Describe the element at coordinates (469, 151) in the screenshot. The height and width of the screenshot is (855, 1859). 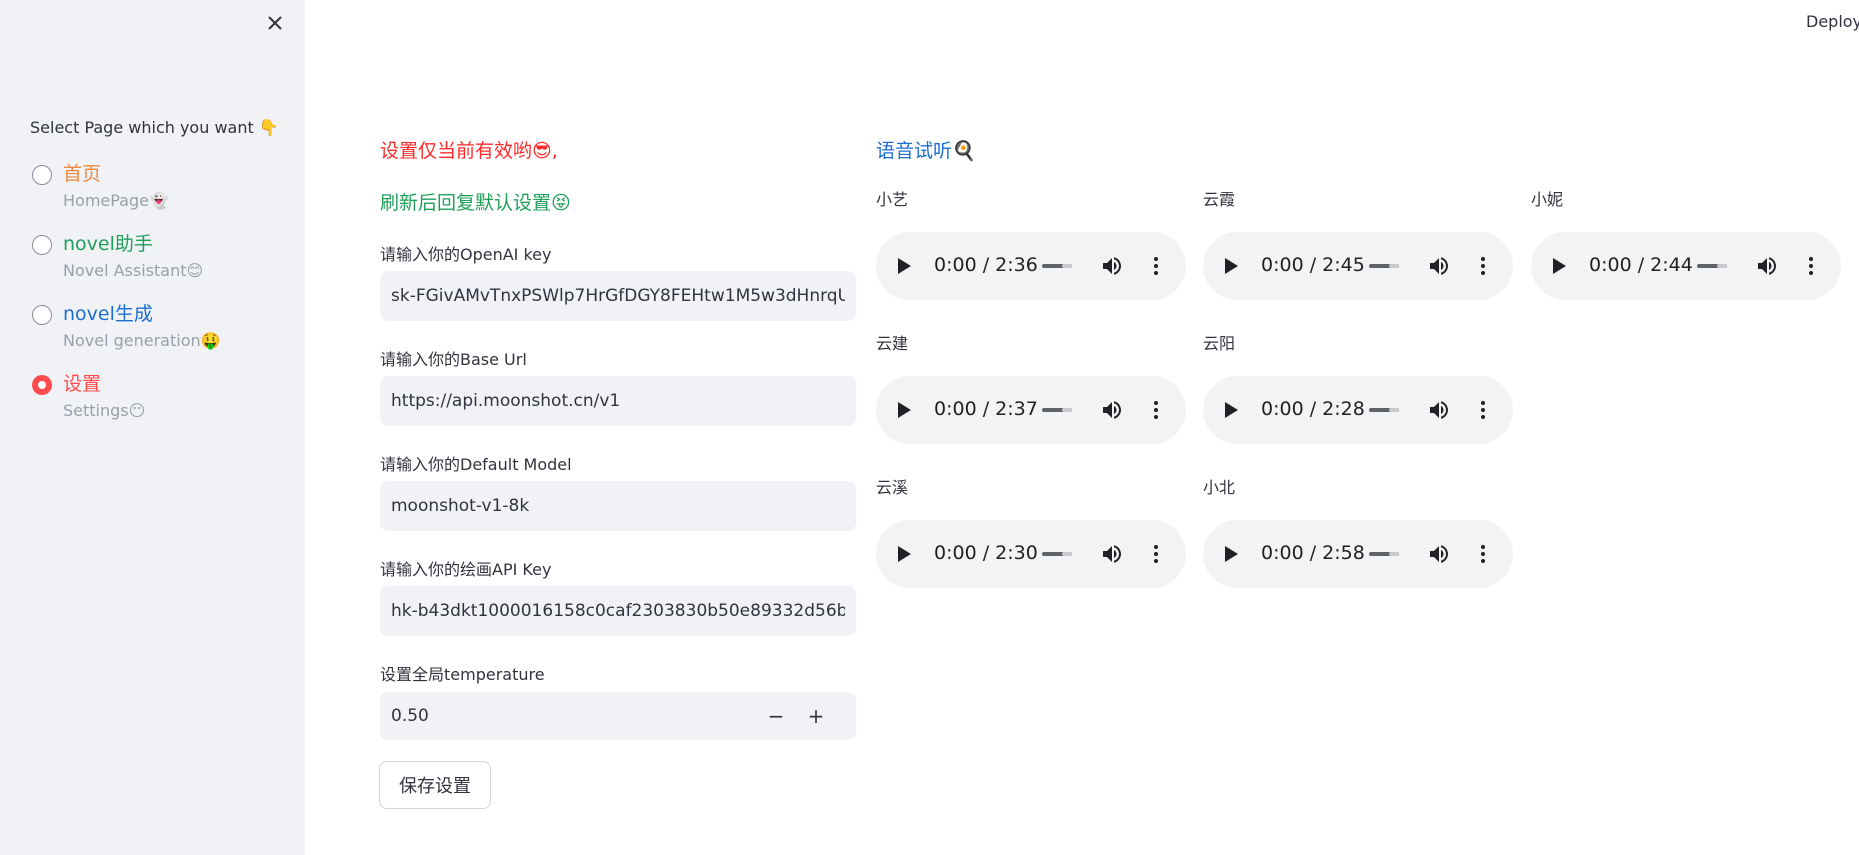
I see `settings-notice-line1: 设置仅当前有效哟😎,` at that location.